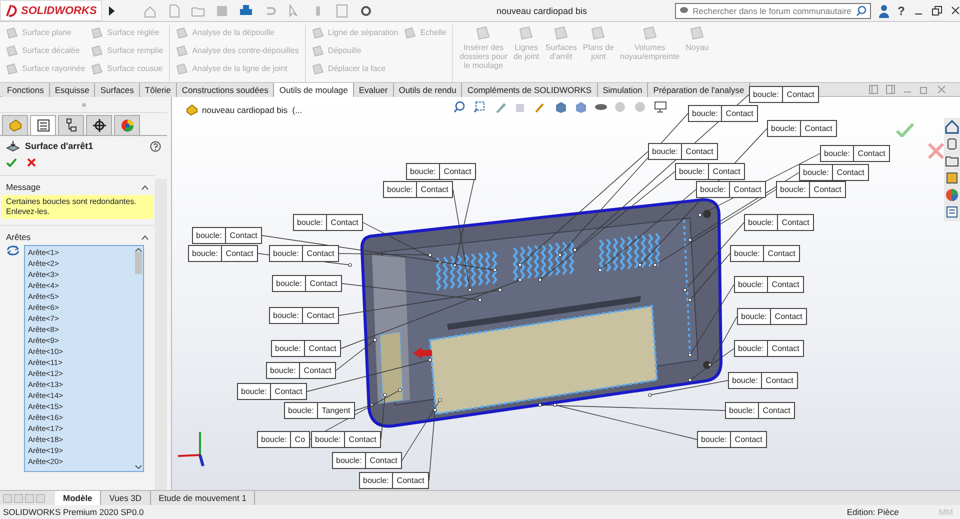  What do you see at coordinates (374, 90) in the screenshot?
I see `command-tab: Evaluer` at bounding box center [374, 90].